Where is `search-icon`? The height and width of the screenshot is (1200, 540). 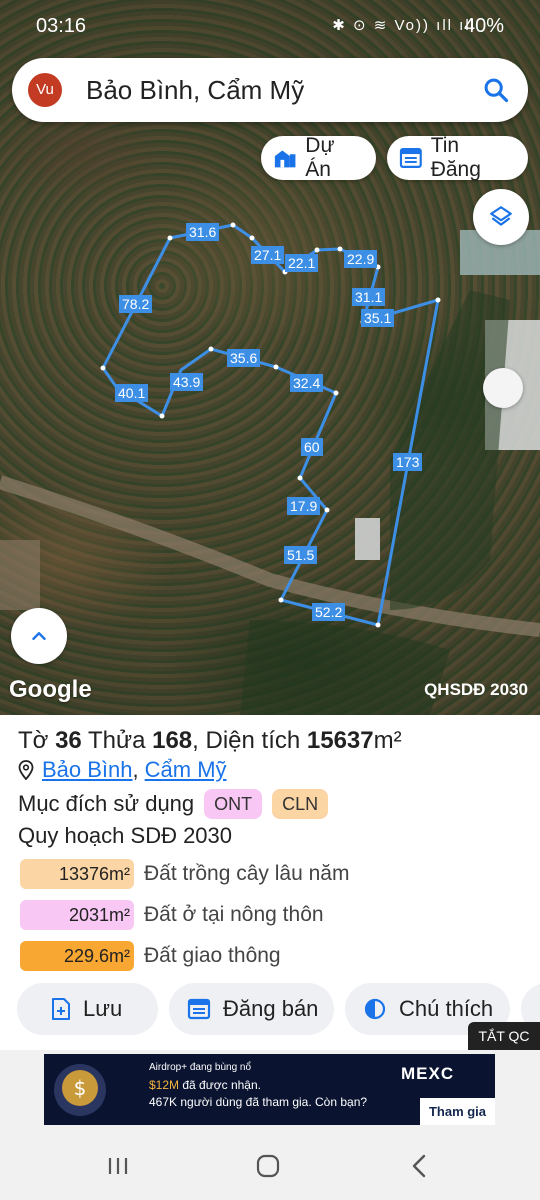 search-icon is located at coordinates (496, 90).